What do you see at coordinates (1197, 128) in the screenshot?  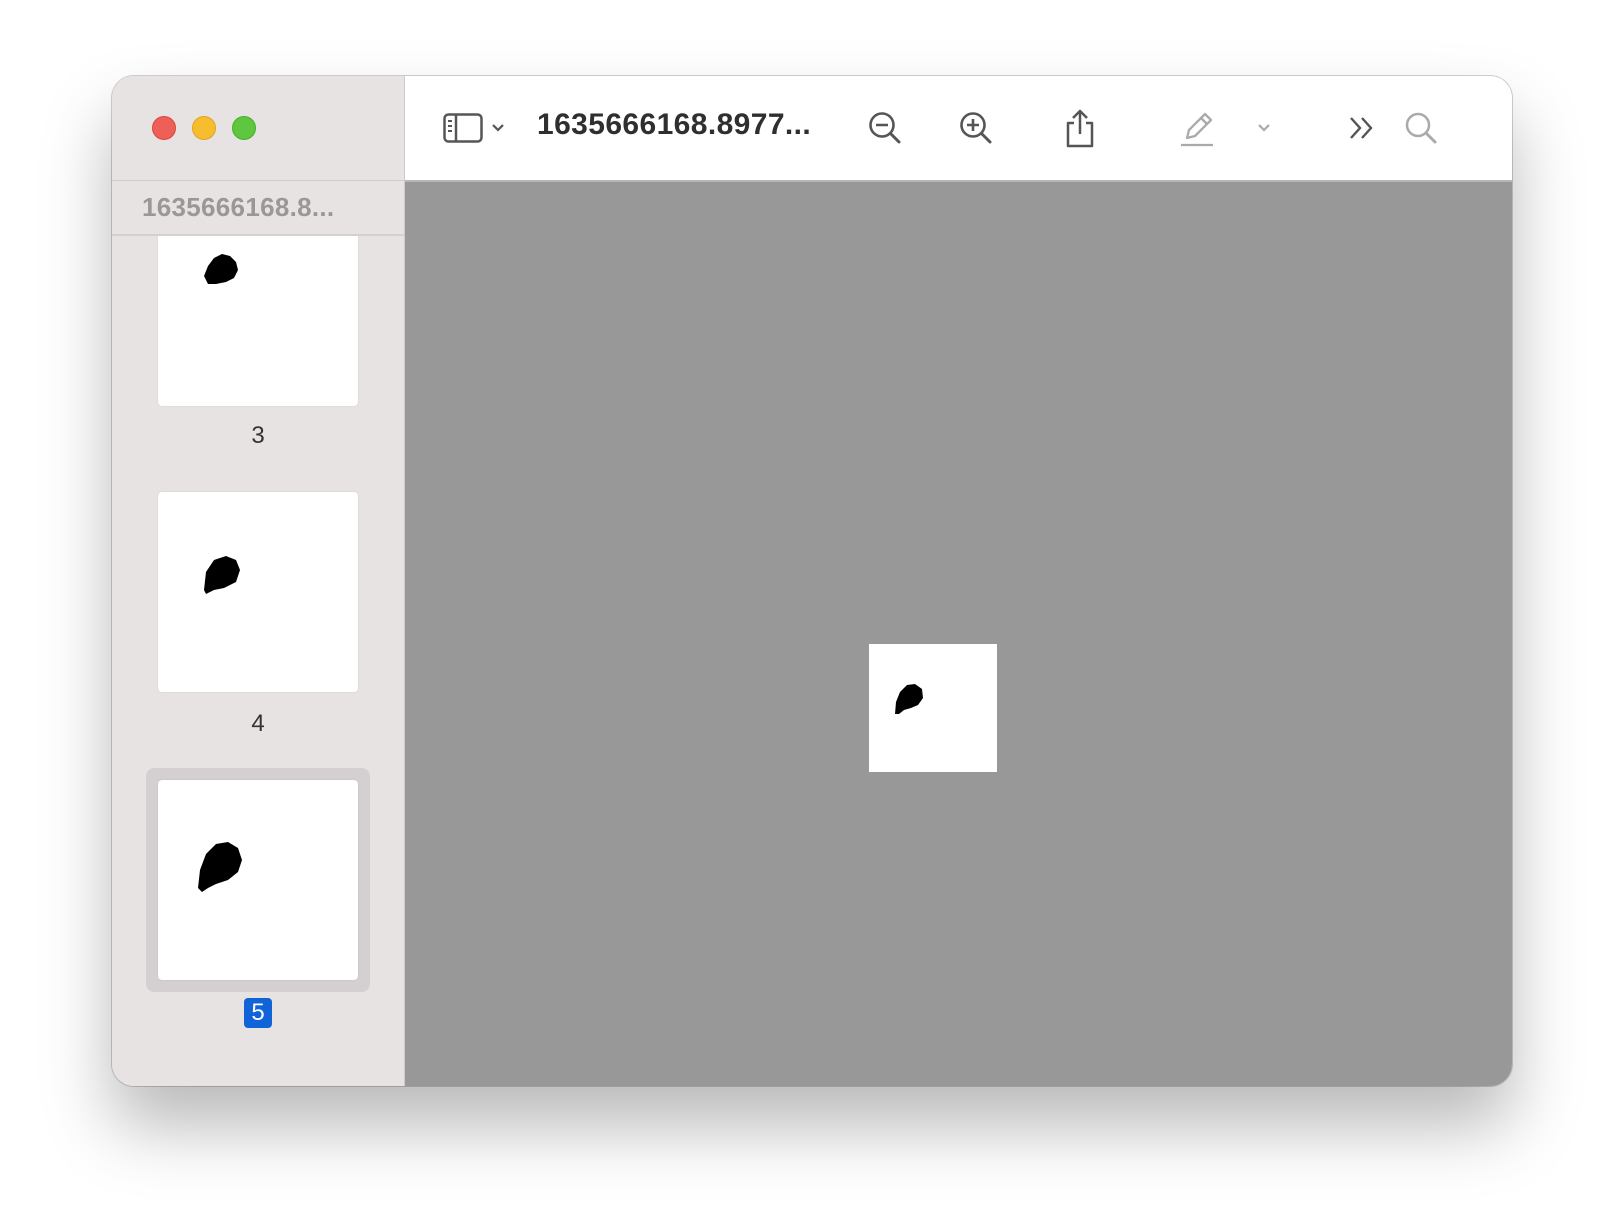 I see `markup-pen-icon` at bounding box center [1197, 128].